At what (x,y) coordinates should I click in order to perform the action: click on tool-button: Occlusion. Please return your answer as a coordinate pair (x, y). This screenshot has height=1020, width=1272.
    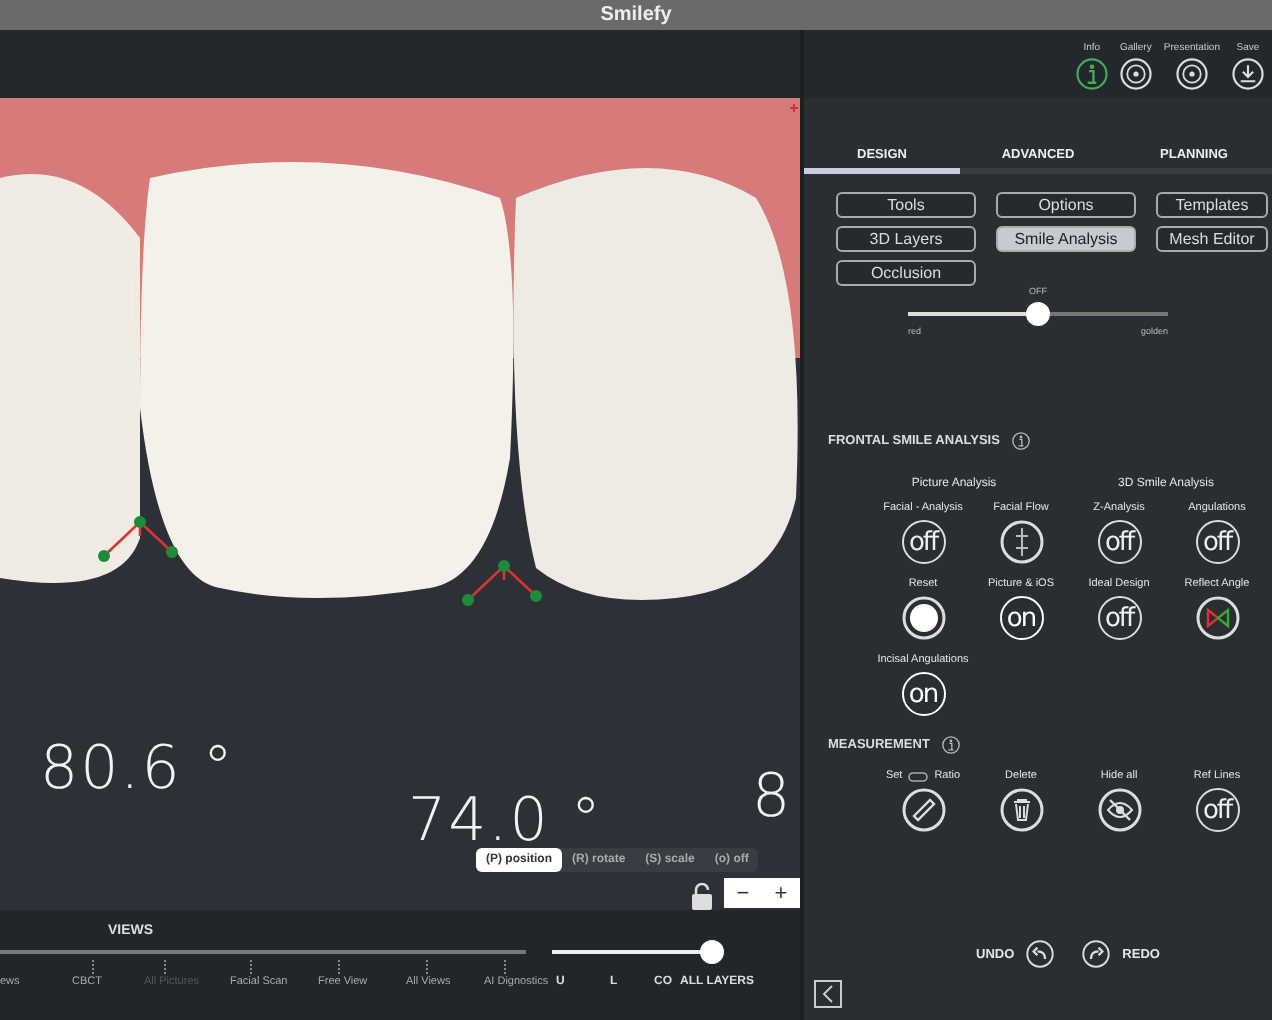
    Looking at the image, I should click on (906, 273).